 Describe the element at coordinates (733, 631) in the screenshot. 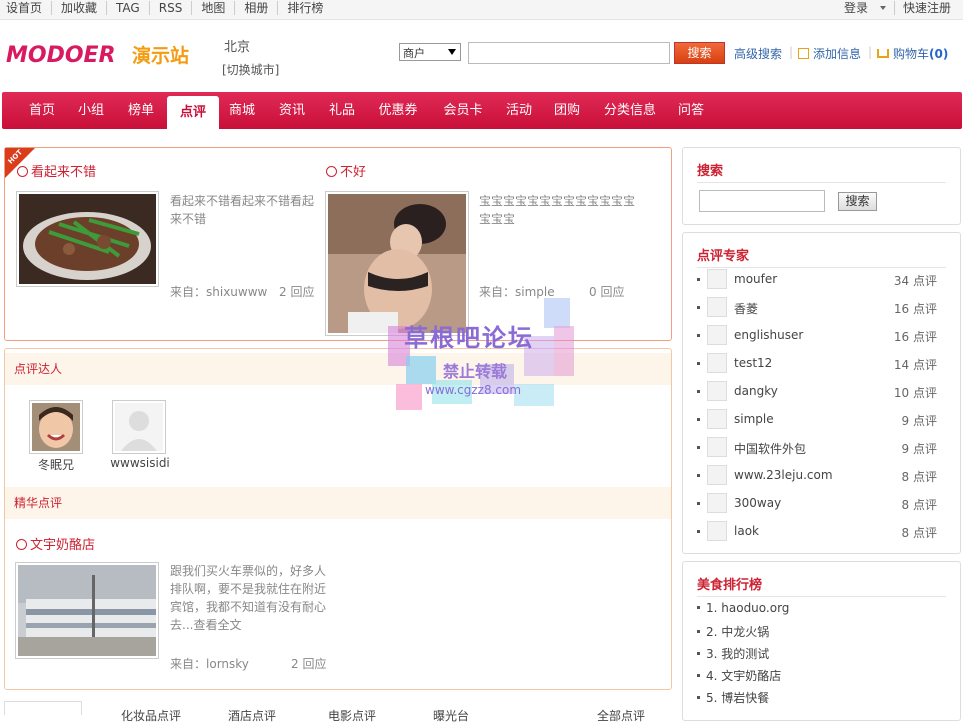

I see `rank-item: 2. 中龙火锅` at that location.